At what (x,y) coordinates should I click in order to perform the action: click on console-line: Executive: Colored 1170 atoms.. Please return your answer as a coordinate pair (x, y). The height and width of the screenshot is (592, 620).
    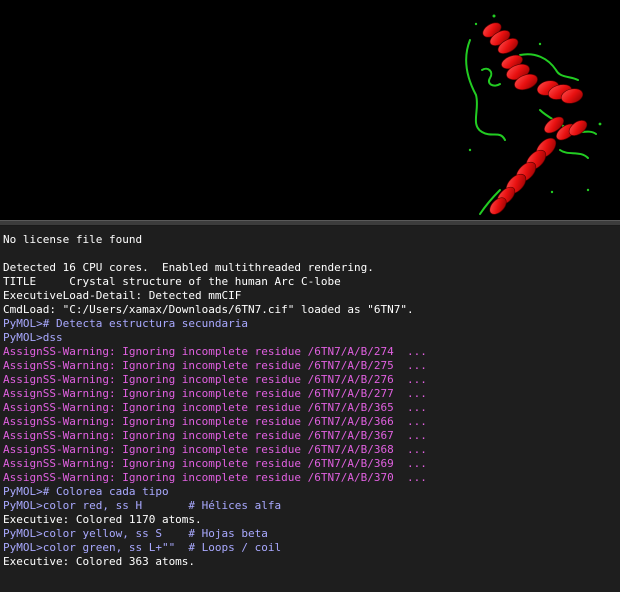
    Looking at the image, I should click on (102, 519).